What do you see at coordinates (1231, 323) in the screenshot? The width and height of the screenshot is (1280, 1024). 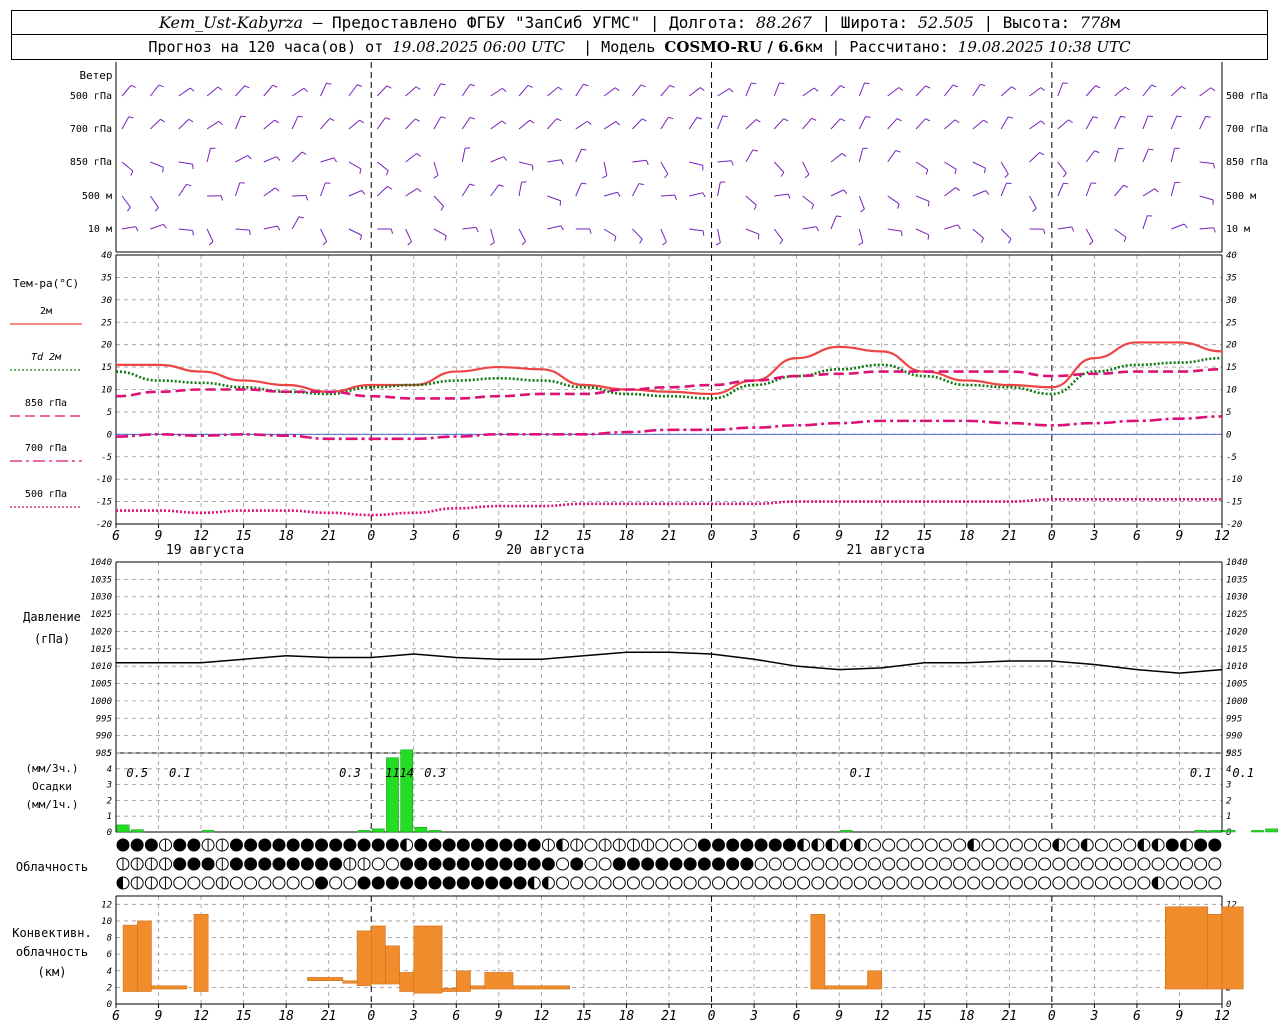 I see `temp-ytick-right: 25` at bounding box center [1231, 323].